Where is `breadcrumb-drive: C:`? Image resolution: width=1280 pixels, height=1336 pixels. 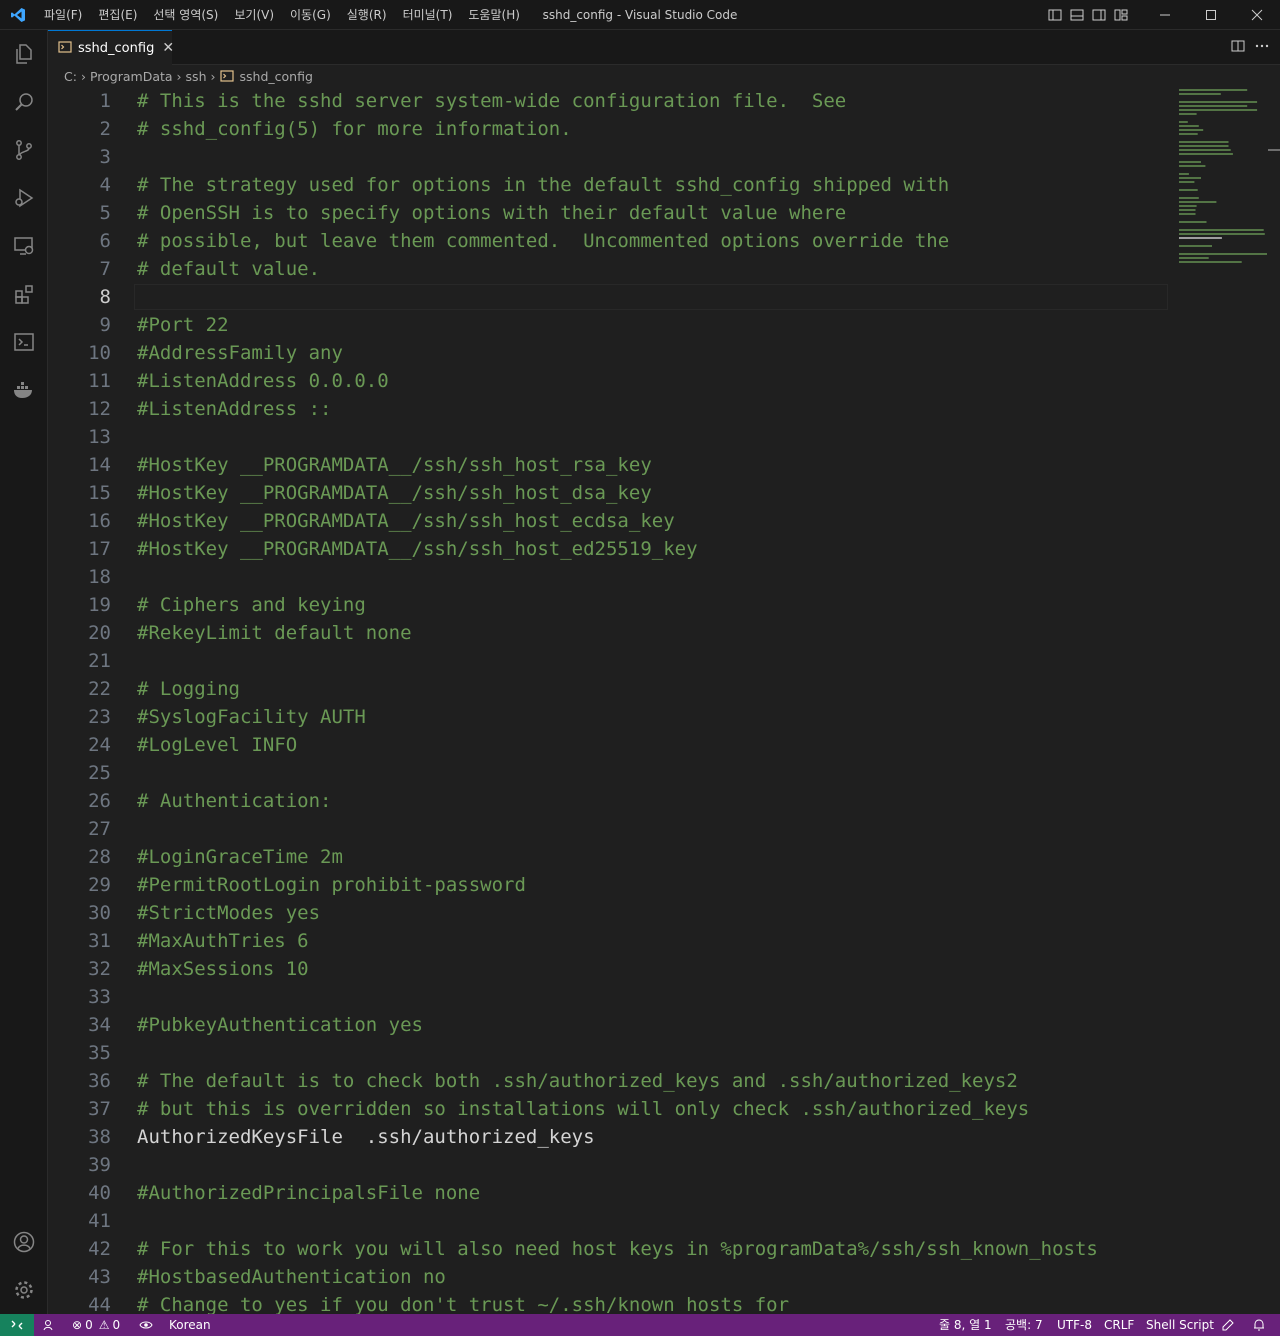 breadcrumb-drive: C: is located at coordinates (70, 76).